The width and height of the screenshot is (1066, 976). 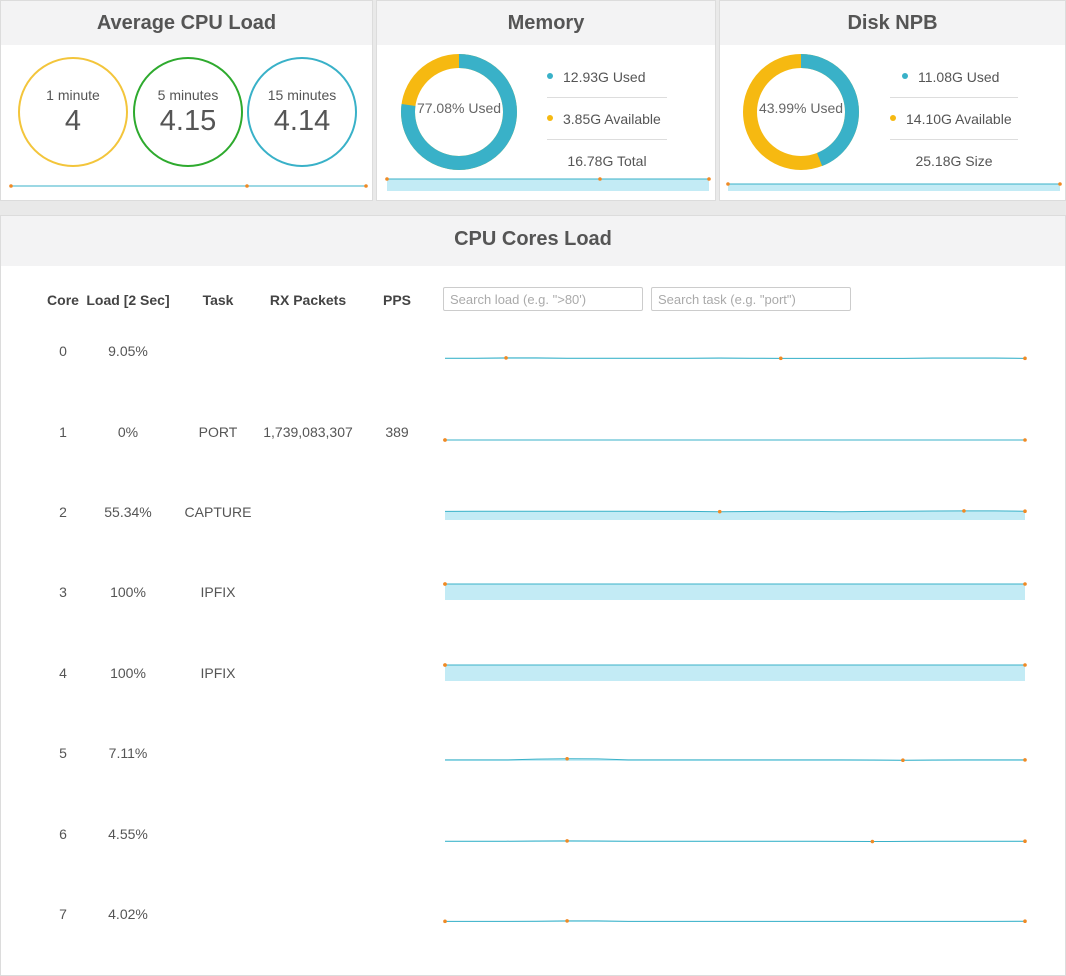 I want to click on core-load: 7.11%, so click(x=128, y=753).